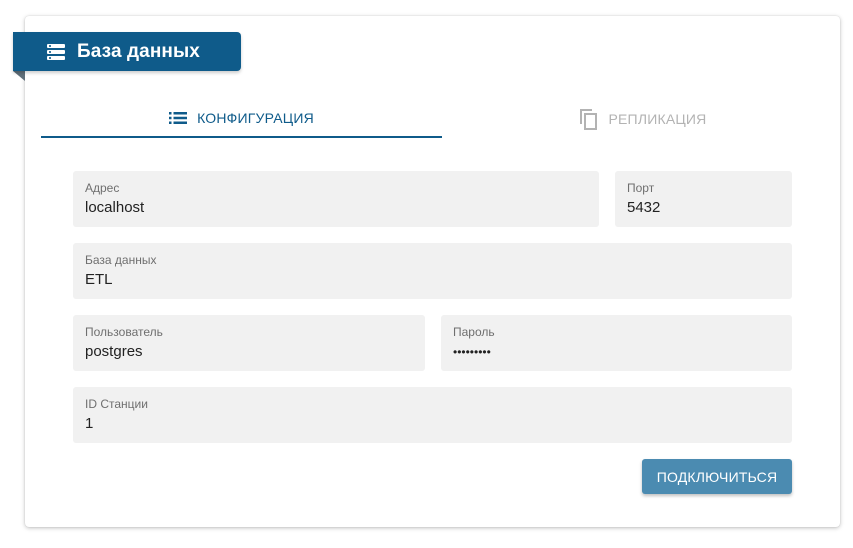  What do you see at coordinates (138, 51) in the screenshot?
I see `page-title: База данных` at bounding box center [138, 51].